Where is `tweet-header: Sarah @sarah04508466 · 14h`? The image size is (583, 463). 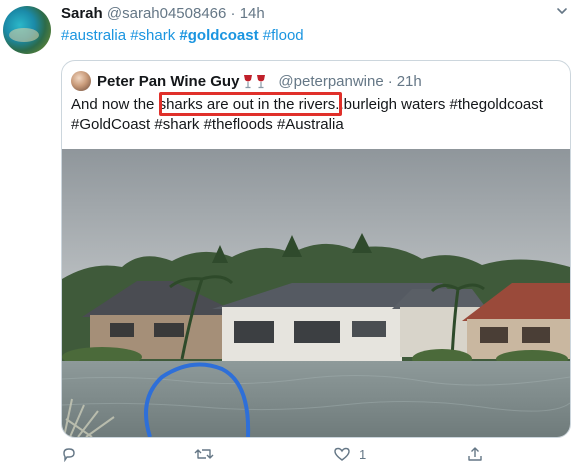
tweet-header: Sarah @sarah04508466 · 14h is located at coordinates (163, 13).